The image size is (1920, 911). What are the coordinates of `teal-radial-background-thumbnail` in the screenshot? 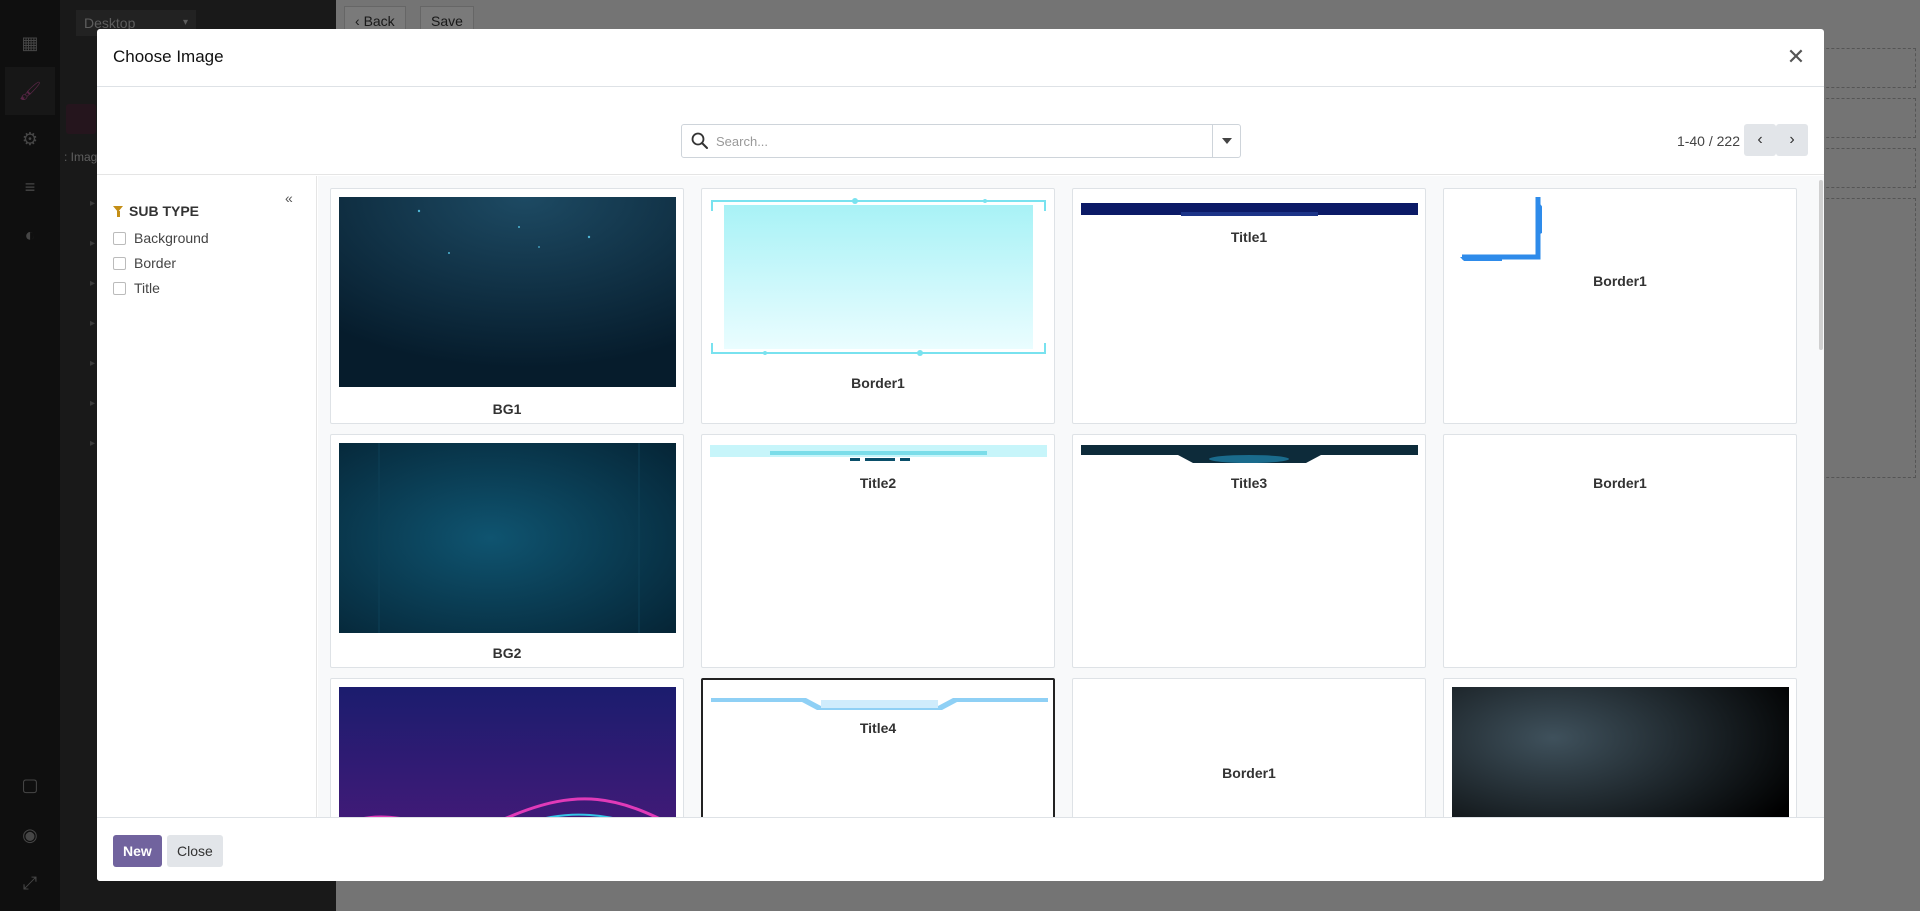 It's located at (507, 538).